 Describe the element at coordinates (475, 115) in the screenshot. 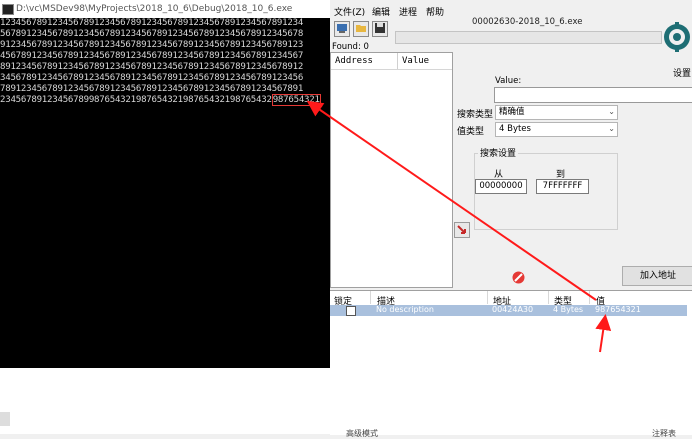

I see `scan-type-label: 搜索类型` at that location.